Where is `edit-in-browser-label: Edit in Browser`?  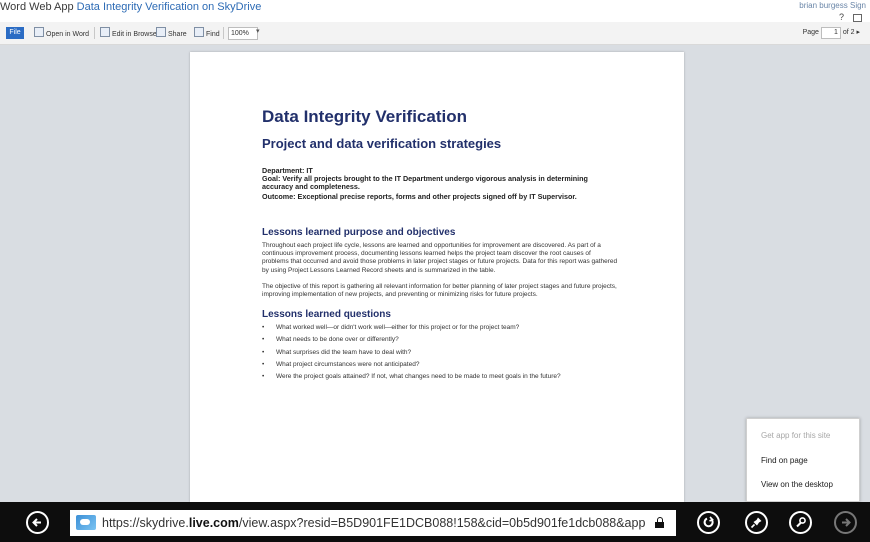 edit-in-browser-label: Edit in Browser is located at coordinates (136, 34).